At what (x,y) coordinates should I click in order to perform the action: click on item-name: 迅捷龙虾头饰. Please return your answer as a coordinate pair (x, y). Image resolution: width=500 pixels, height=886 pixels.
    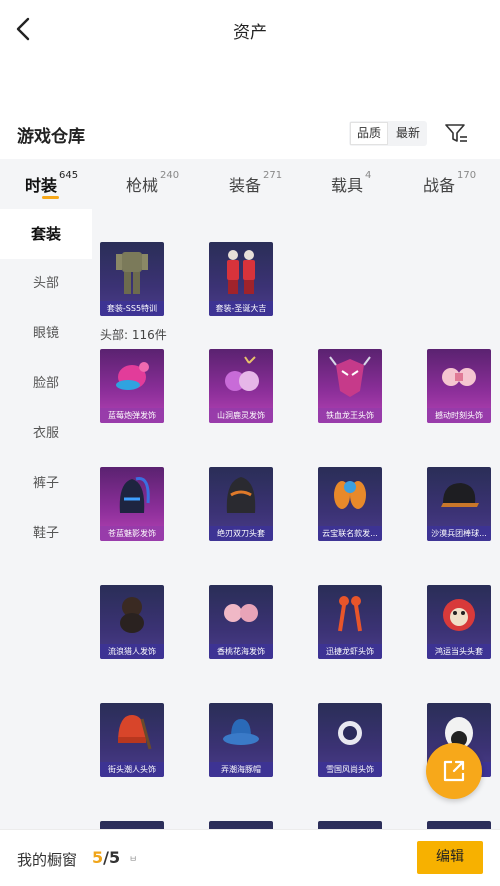
    Looking at the image, I should click on (350, 651).